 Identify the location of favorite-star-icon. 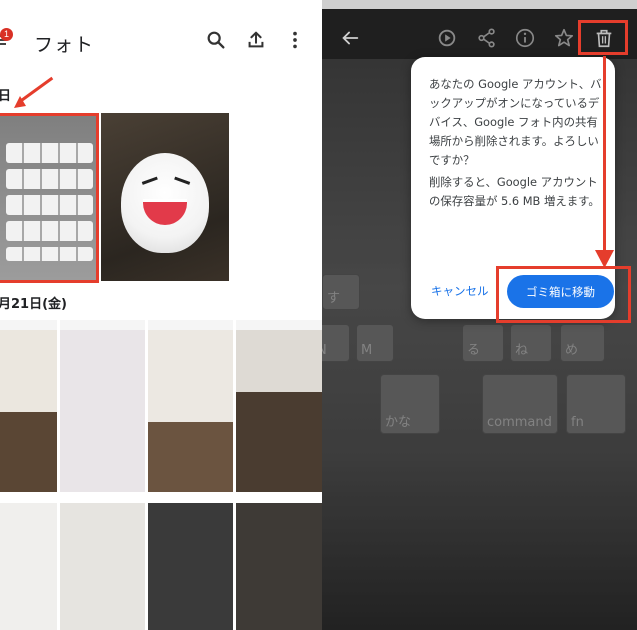
(564, 38).